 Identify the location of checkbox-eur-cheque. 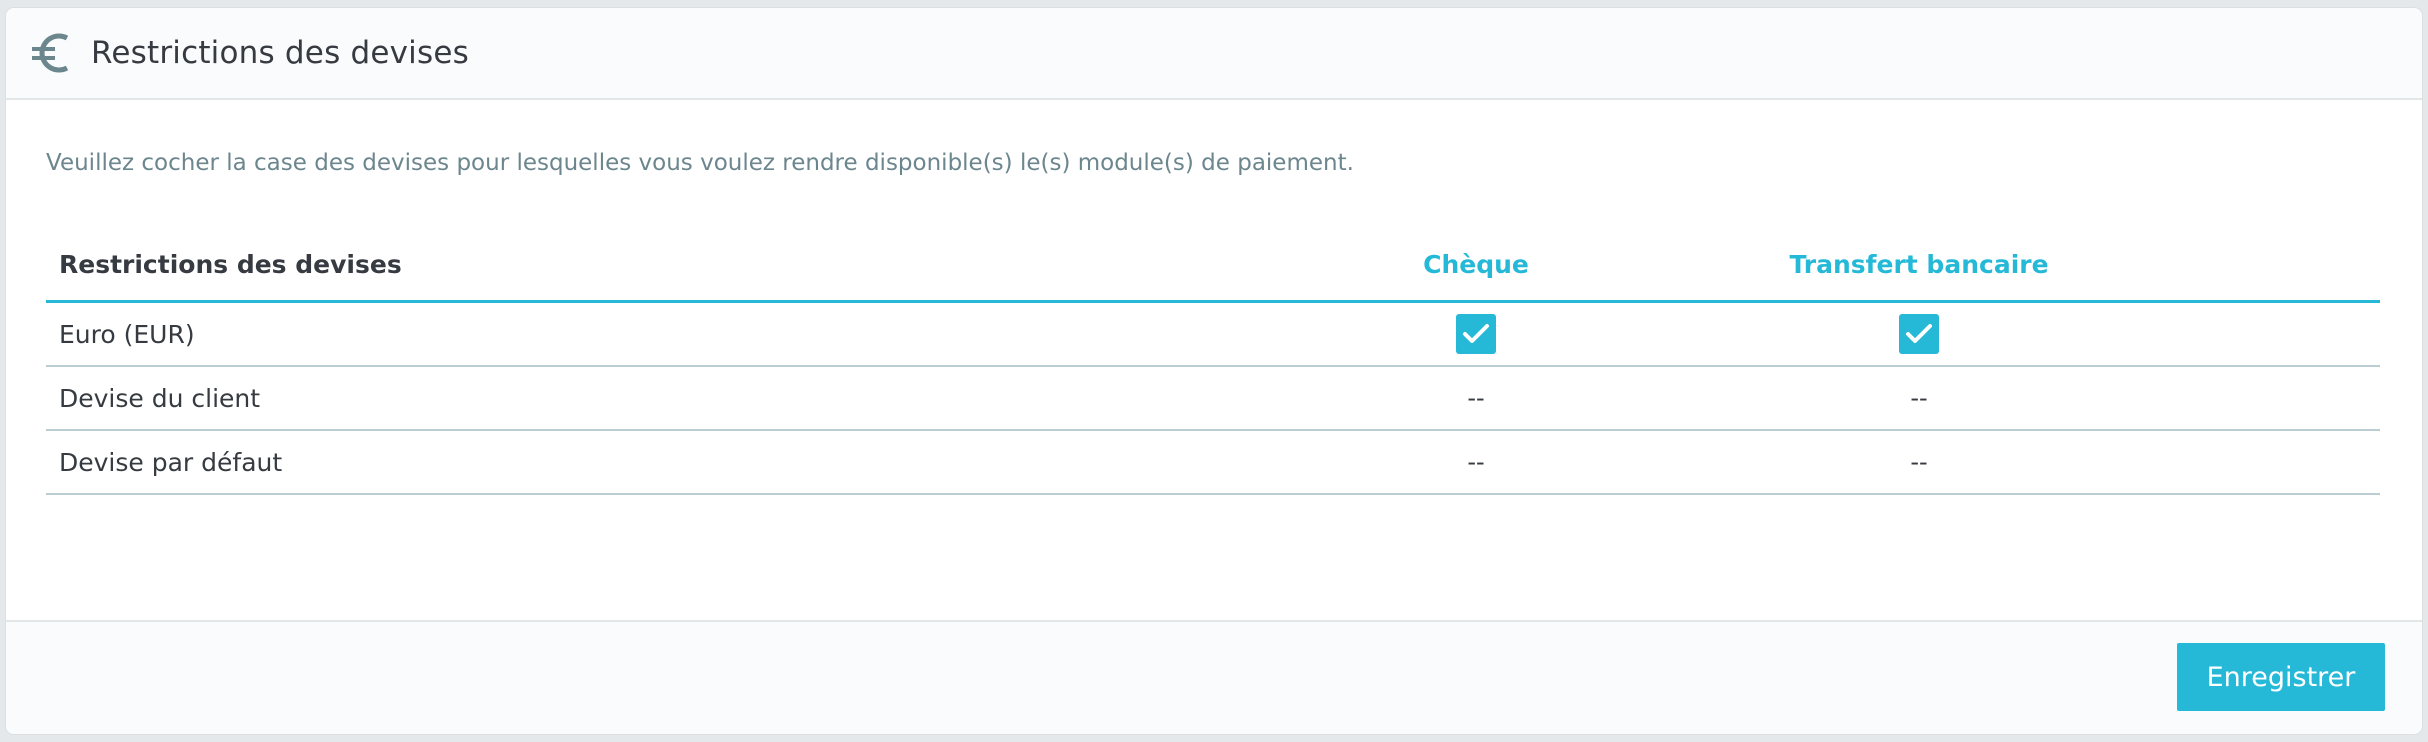
(1476, 334).